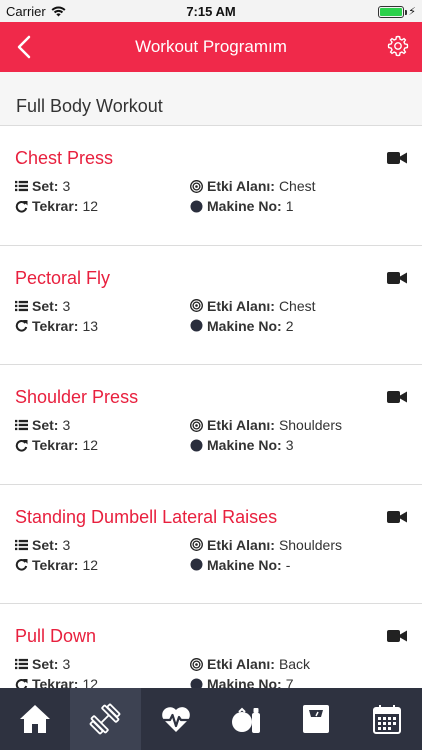 The width and height of the screenshot is (422, 750). I want to click on status-time: 7:15 AM, so click(211, 11).